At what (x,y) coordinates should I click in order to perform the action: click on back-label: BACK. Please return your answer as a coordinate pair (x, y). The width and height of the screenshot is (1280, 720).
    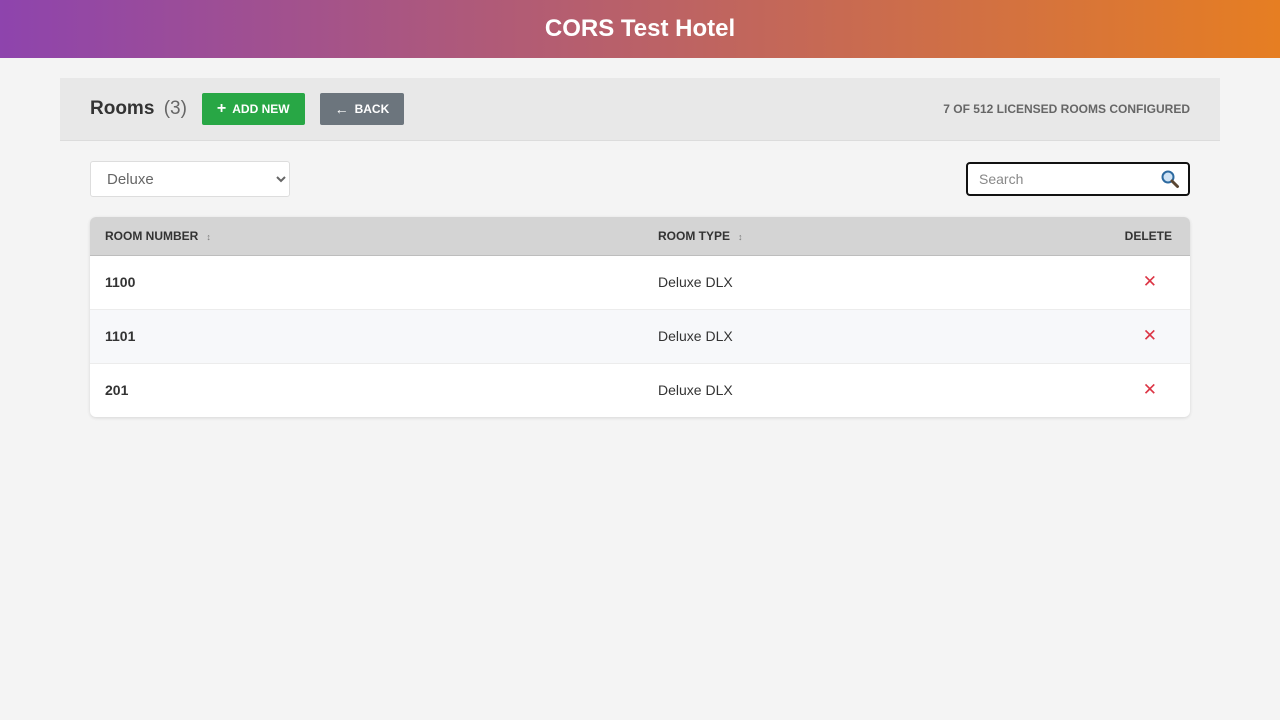
    Looking at the image, I should click on (372, 109).